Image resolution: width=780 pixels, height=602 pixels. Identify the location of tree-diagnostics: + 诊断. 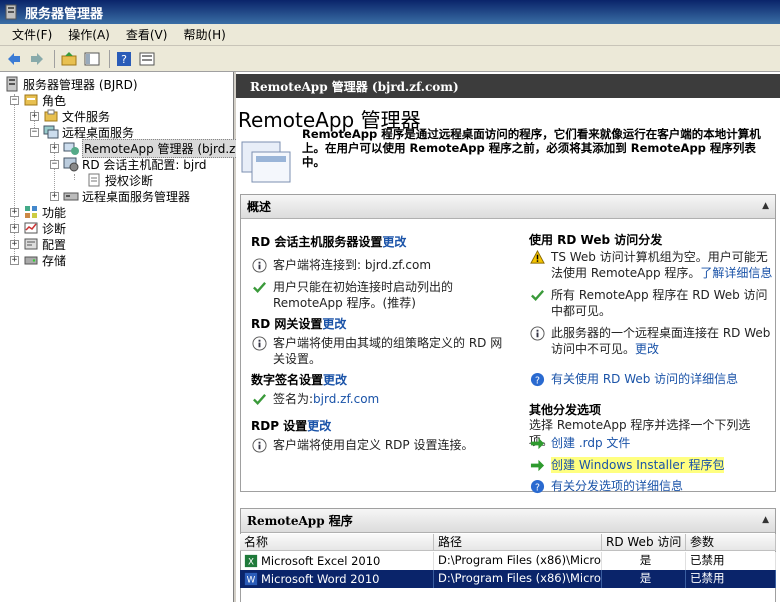
(38, 228).